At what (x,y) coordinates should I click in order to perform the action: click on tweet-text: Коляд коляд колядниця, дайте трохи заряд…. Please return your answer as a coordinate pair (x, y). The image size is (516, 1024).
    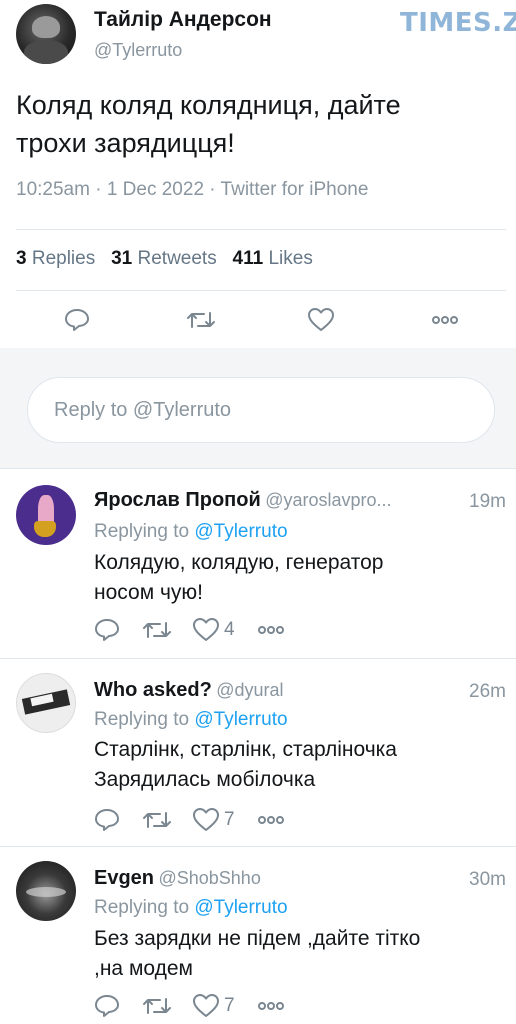
    Looking at the image, I should click on (208, 124).